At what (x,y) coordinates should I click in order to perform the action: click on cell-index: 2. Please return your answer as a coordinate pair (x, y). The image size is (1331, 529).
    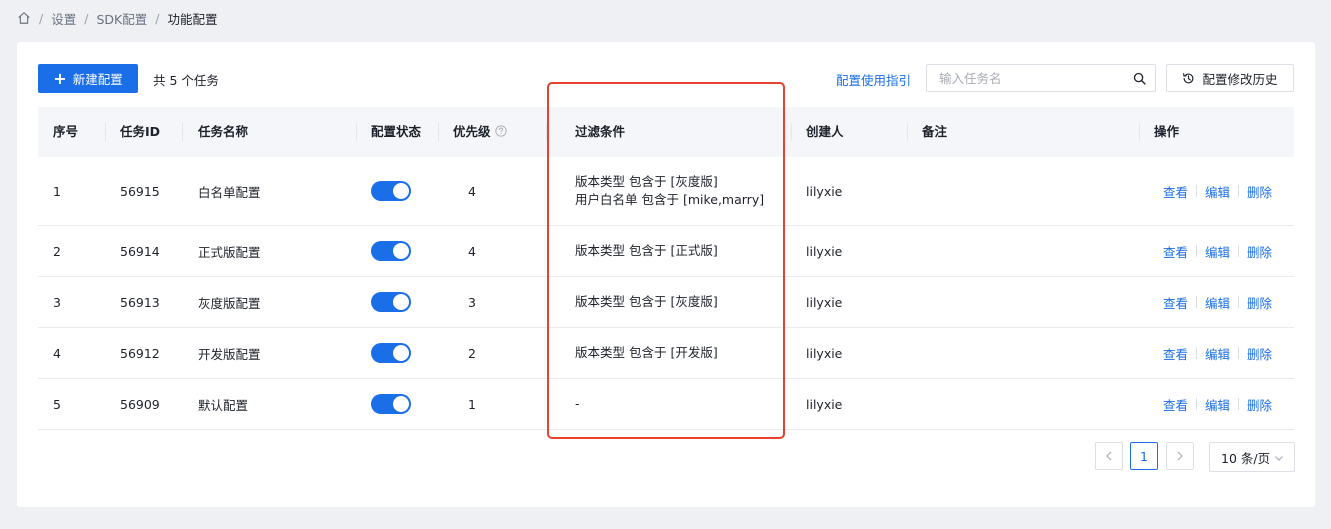
    Looking at the image, I should click on (57, 251).